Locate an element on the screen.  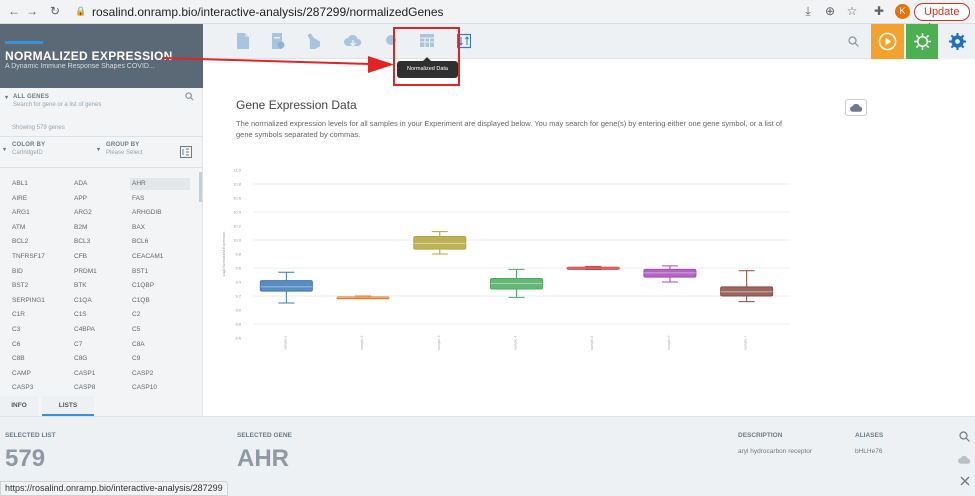
gene-item-tnfrsf17: TNFRSF17 is located at coordinates (27, 257).